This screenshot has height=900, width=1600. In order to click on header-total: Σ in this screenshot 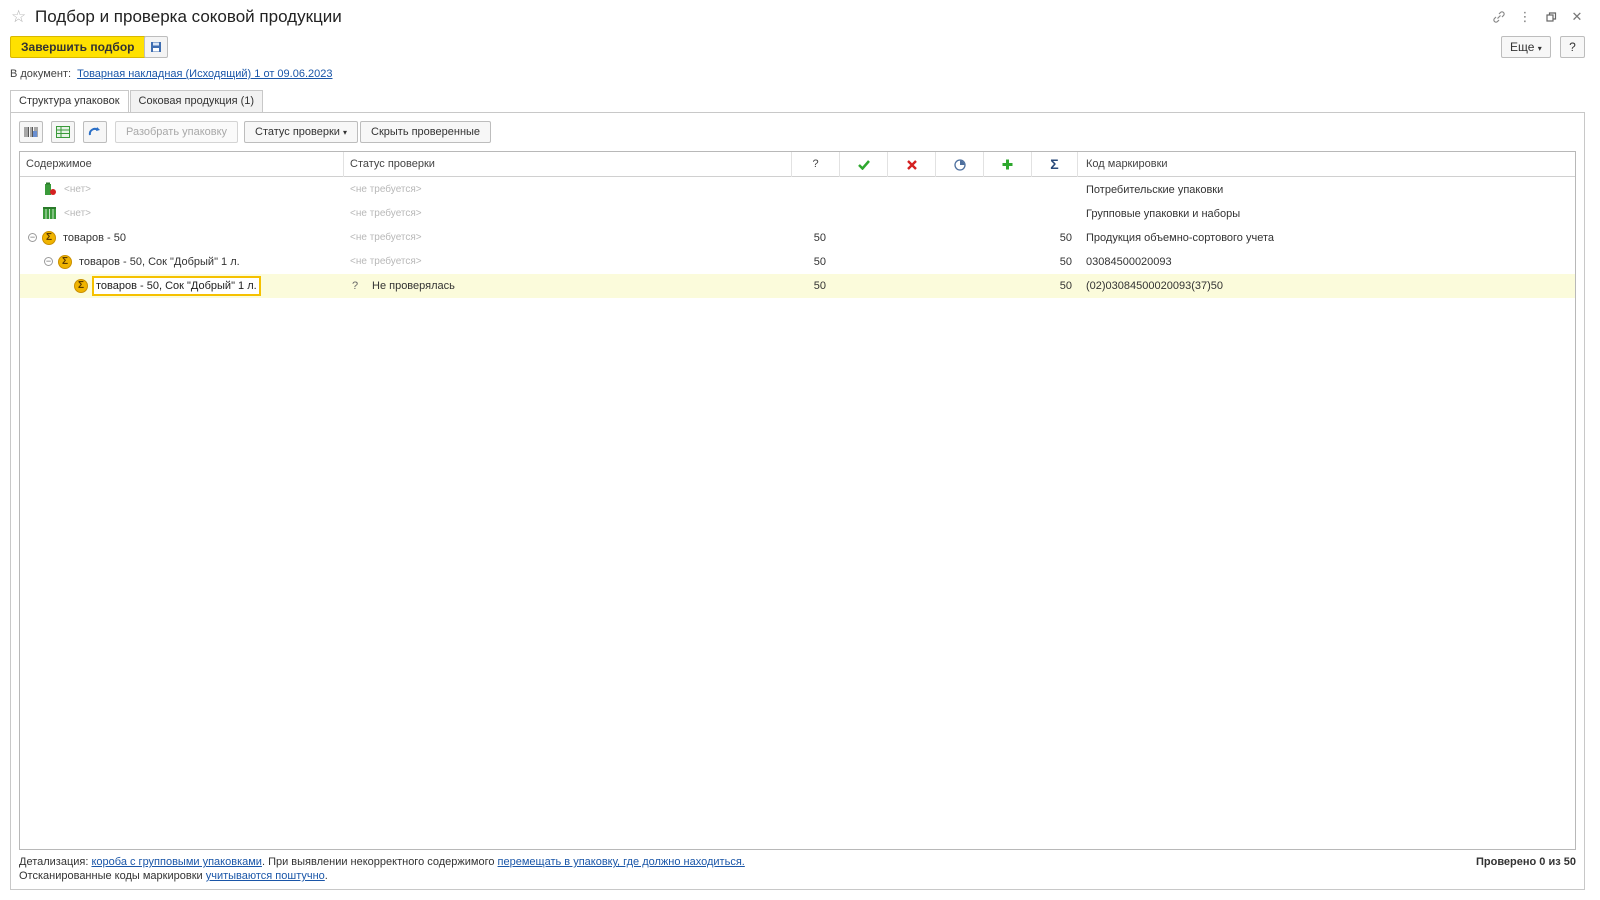, I will do `click(1055, 164)`.